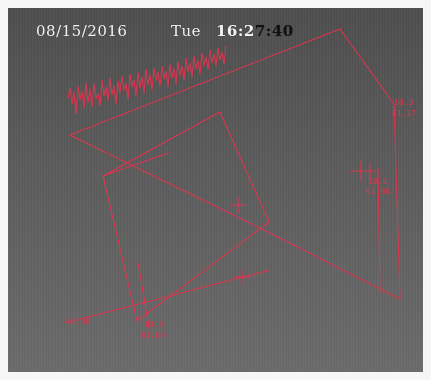 Image resolution: width=431 pixels, height=380 pixels. I want to click on label-bottom-left: 61.00, so click(78, 321).